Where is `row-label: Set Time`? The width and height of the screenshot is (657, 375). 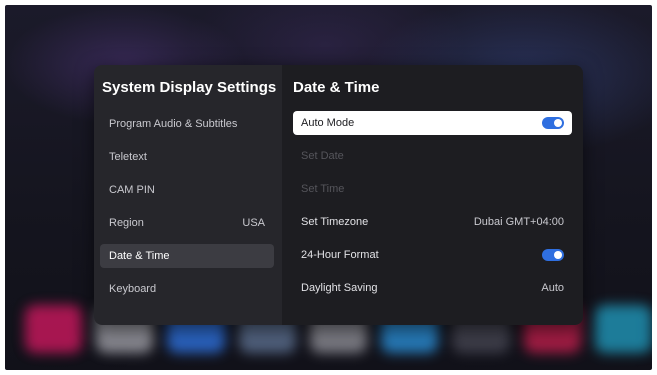
row-label: Set Time is located at coordinates (323, 189).